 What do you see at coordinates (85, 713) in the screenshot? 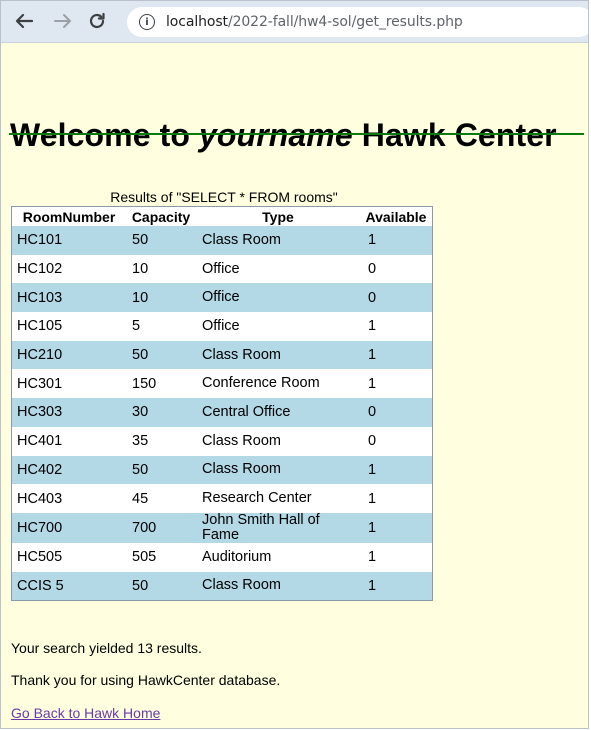
I see `back-to-home-link: Go Back to Hawk Home` at bounding box center [85, 713].